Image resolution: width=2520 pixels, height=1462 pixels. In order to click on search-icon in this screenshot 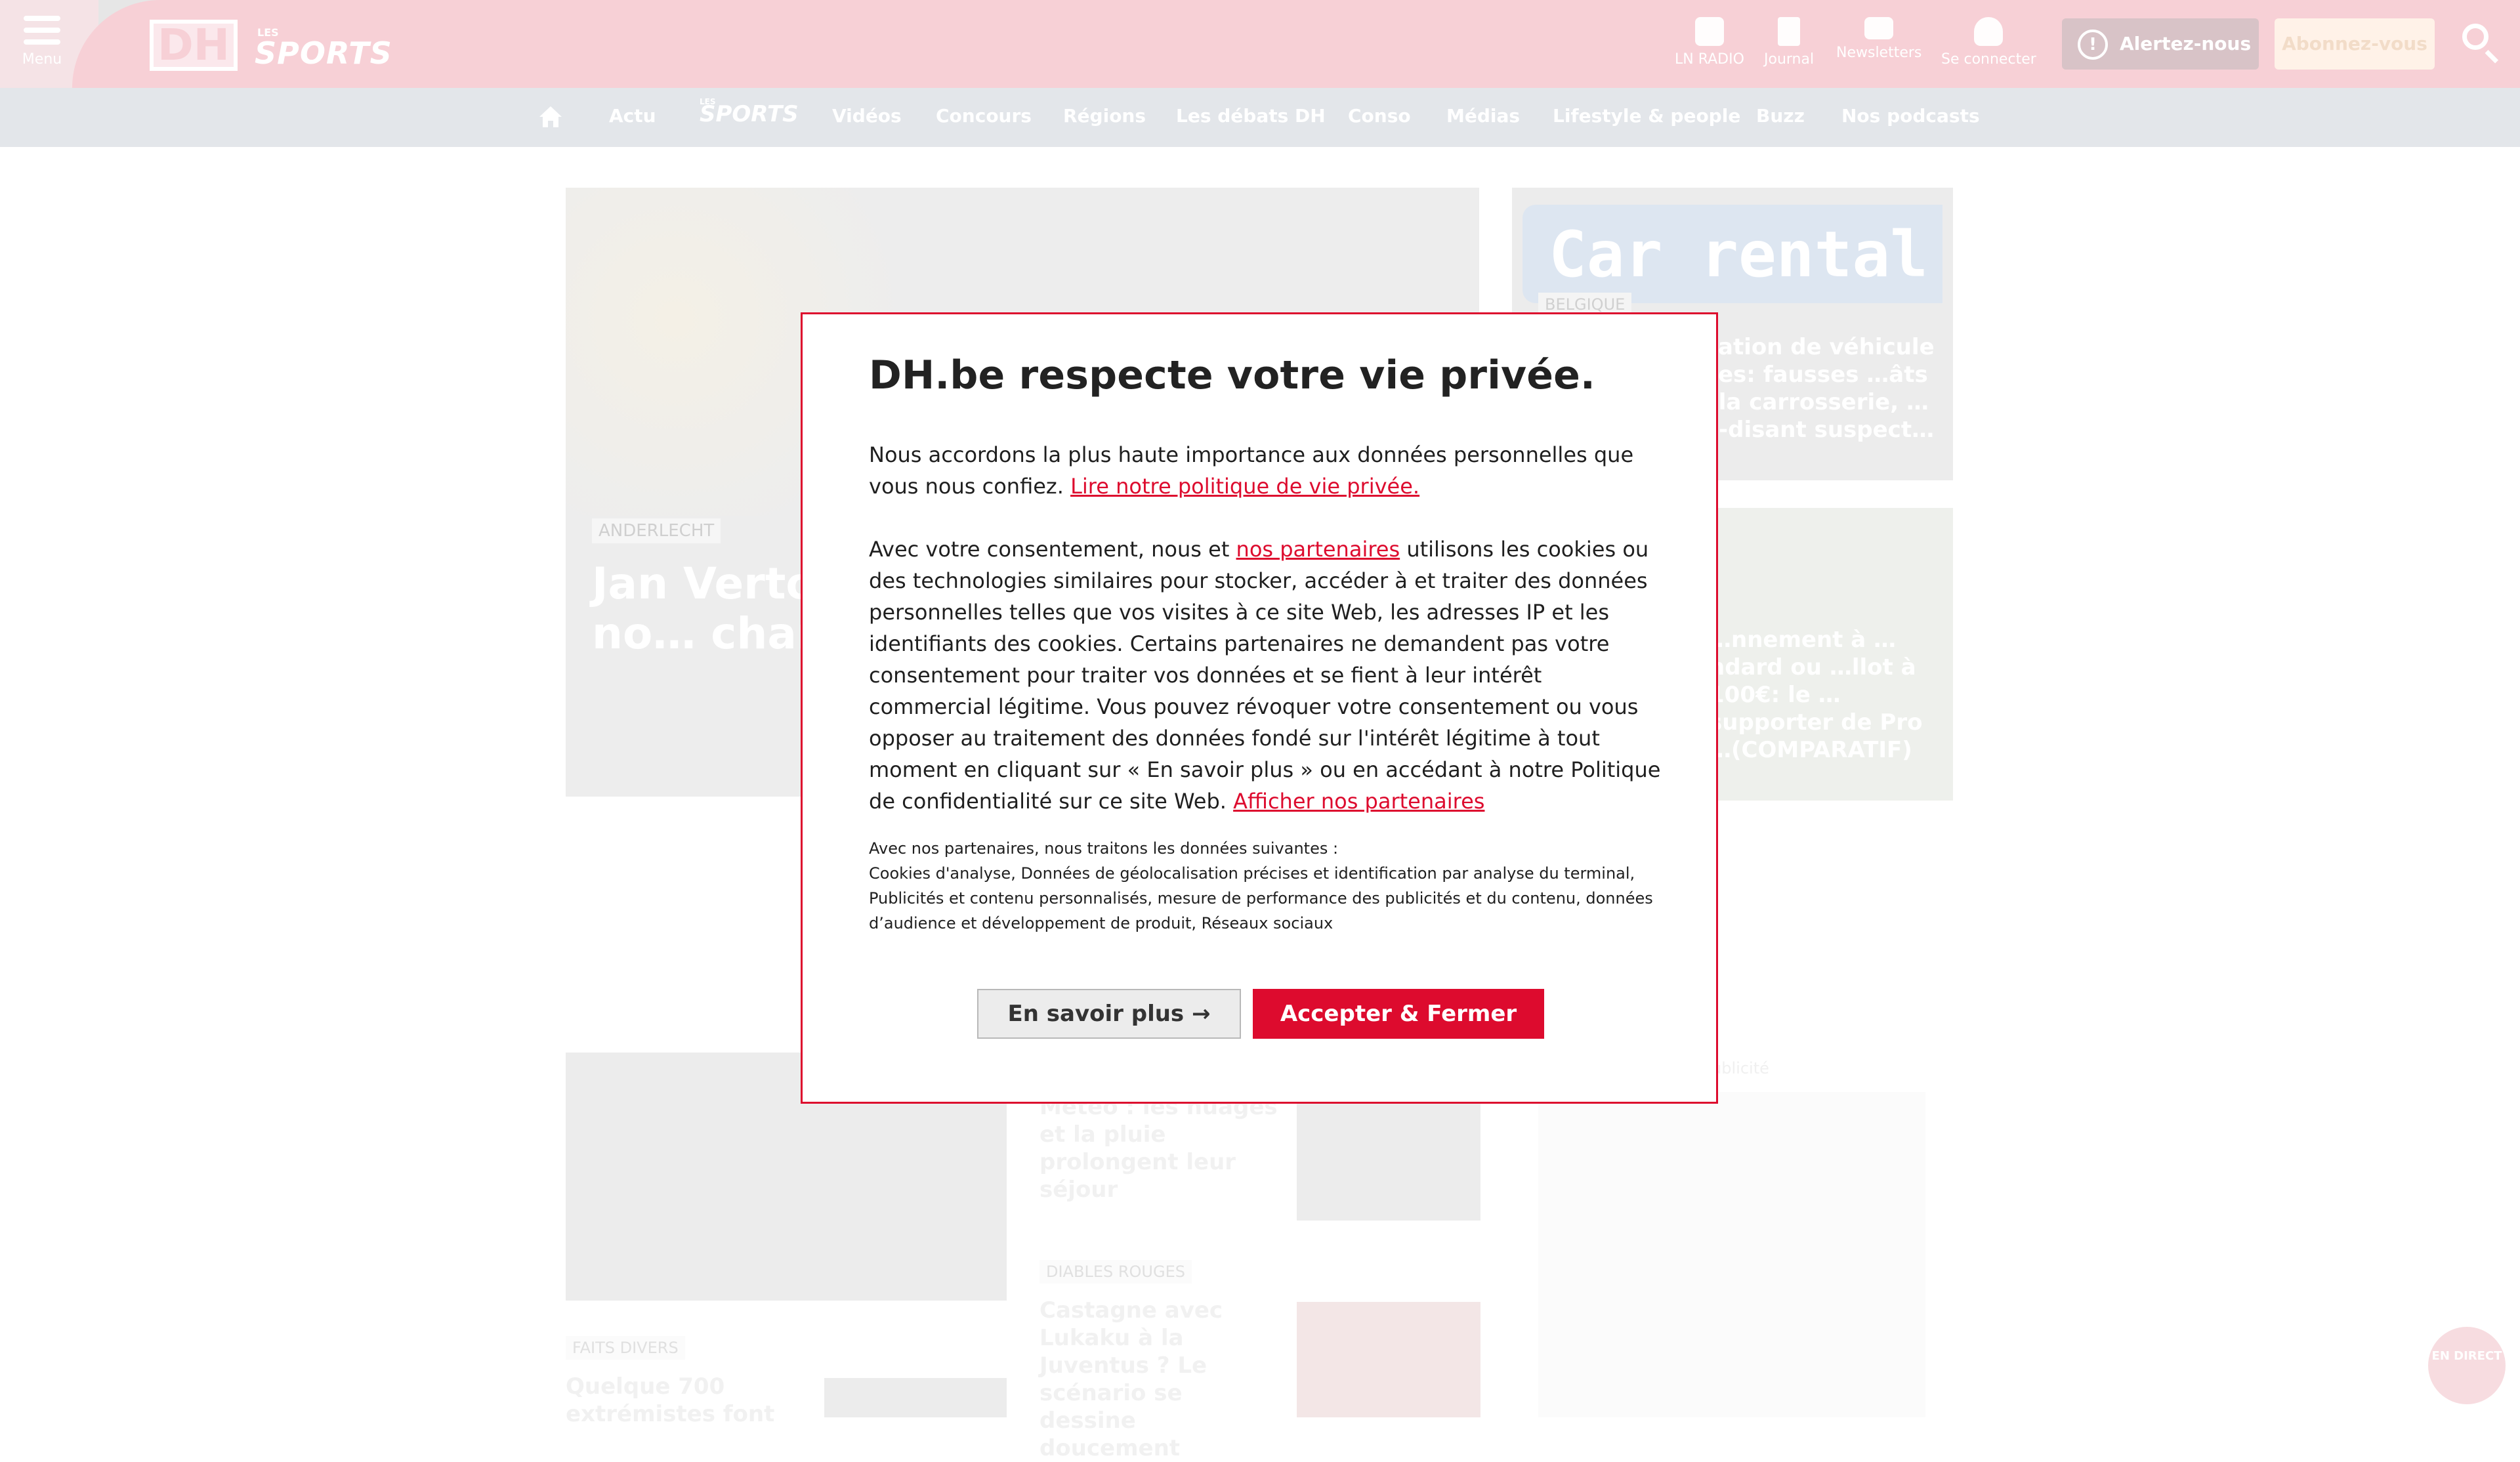, I will do `click(2475, 37)`.